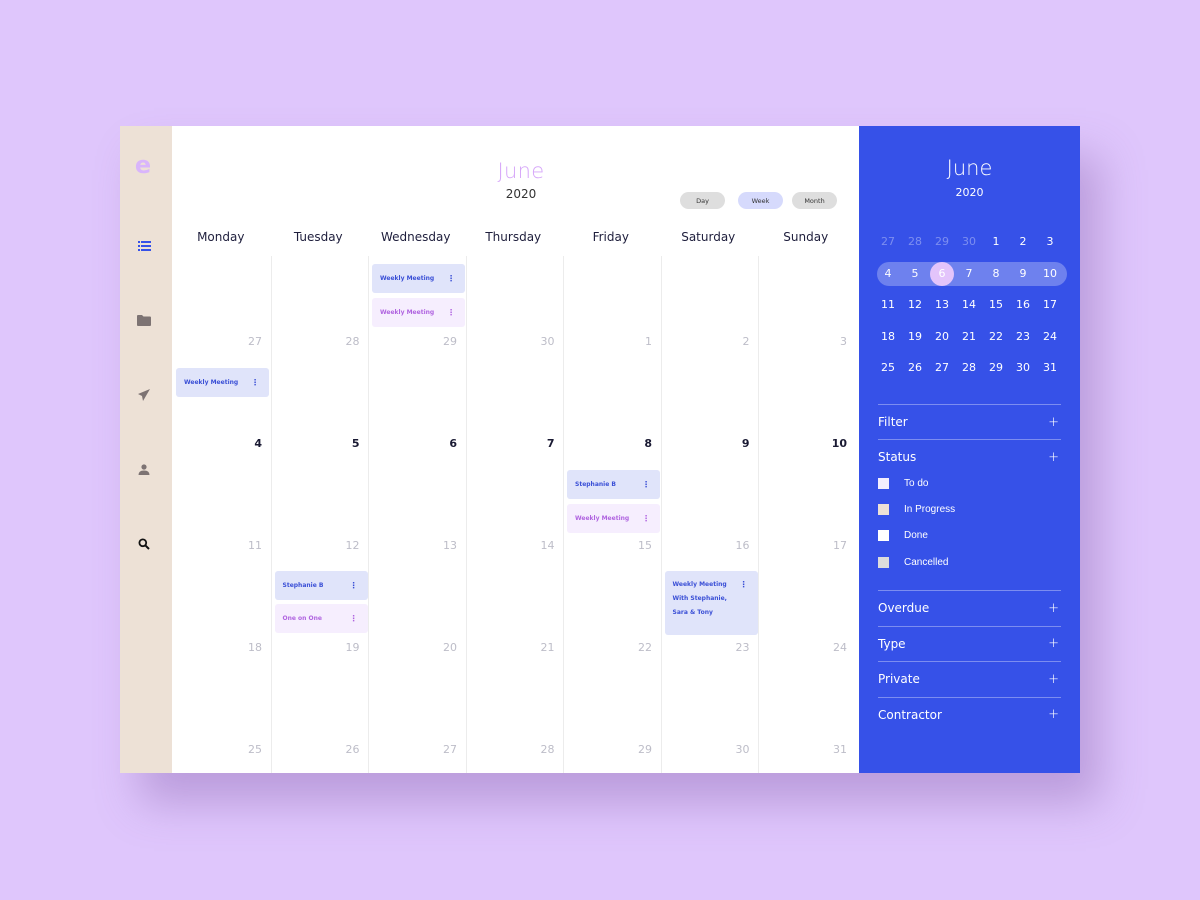  What do you see at coordinates (247, 647) in the screenshot?
I see `day-cell-number: 18` at bounding box center [247, 647].